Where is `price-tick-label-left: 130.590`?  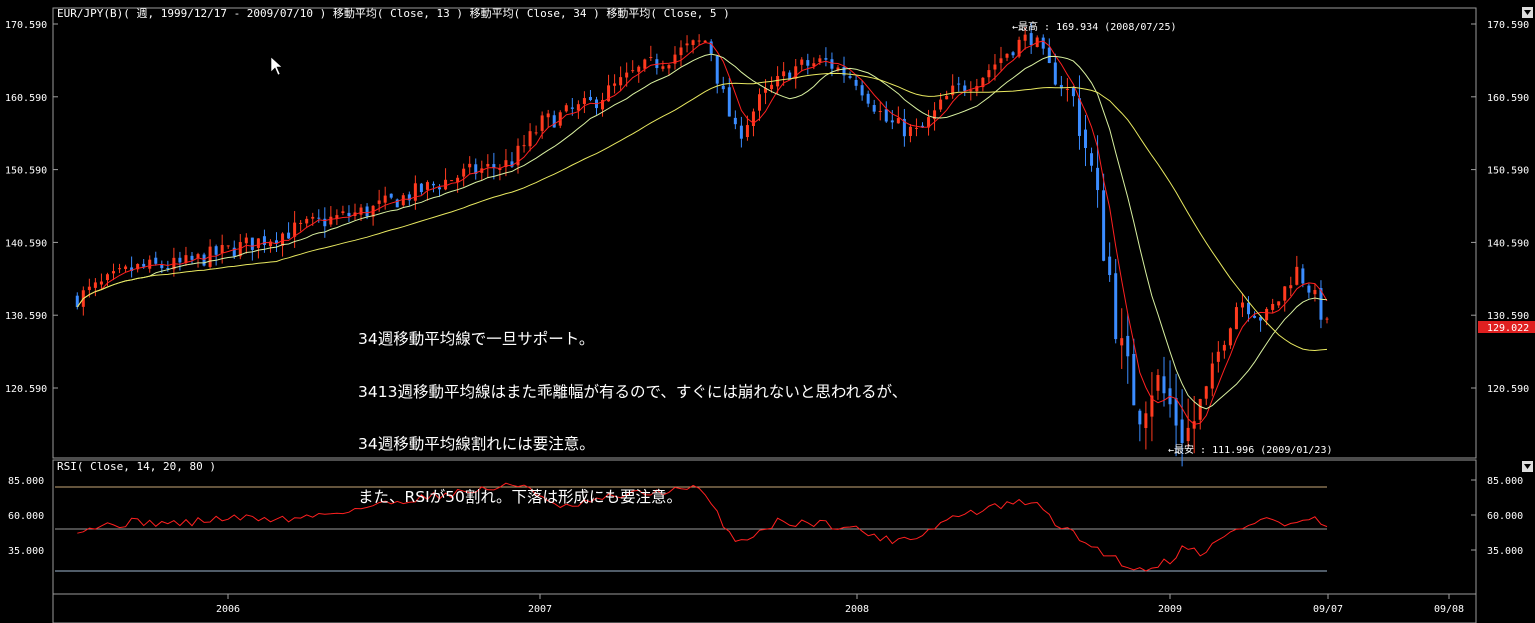 price-tick-label-left: 130.590 is located at coordinates (26, 316).